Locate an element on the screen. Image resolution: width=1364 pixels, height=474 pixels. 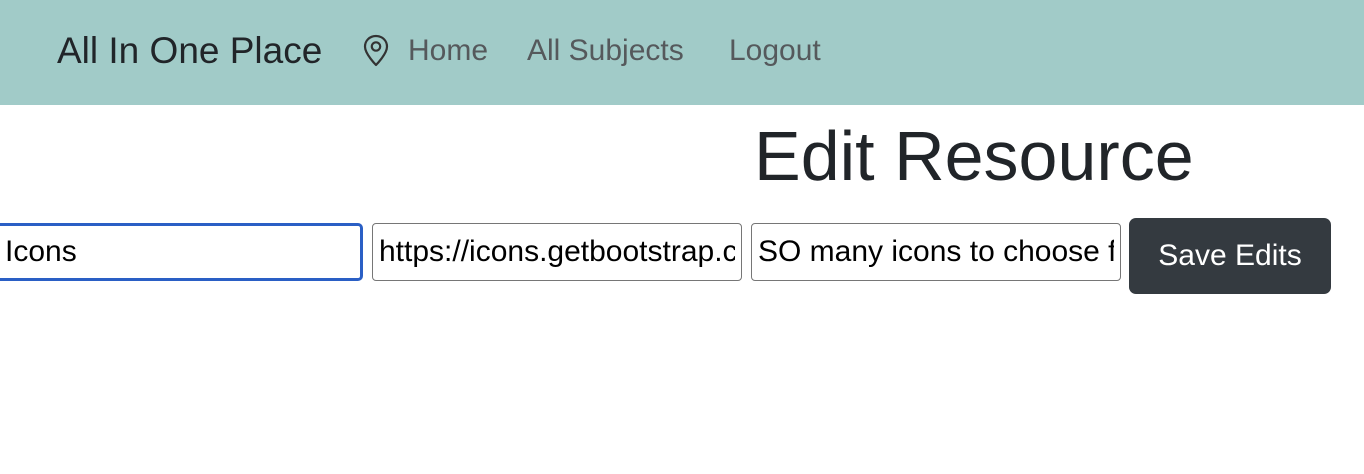
resource-url-input is located at coordinates (557, 252).